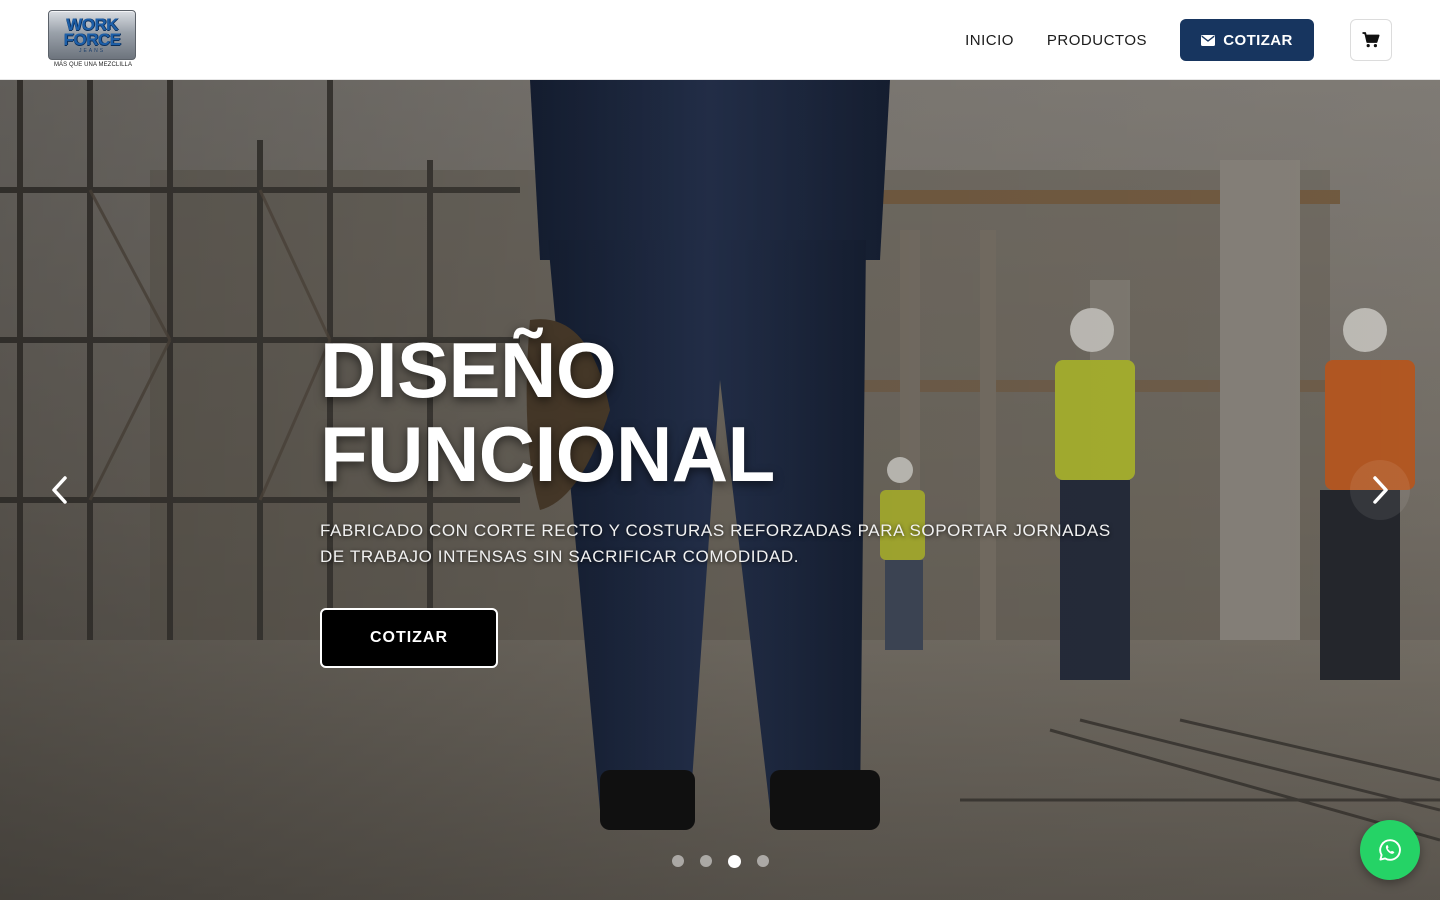 This screenshot has height=900, width=1440. Describe the element at coordinates (468, 370) in the screenshot. I see `hero-title-line-1: DISEÑO` at that location.